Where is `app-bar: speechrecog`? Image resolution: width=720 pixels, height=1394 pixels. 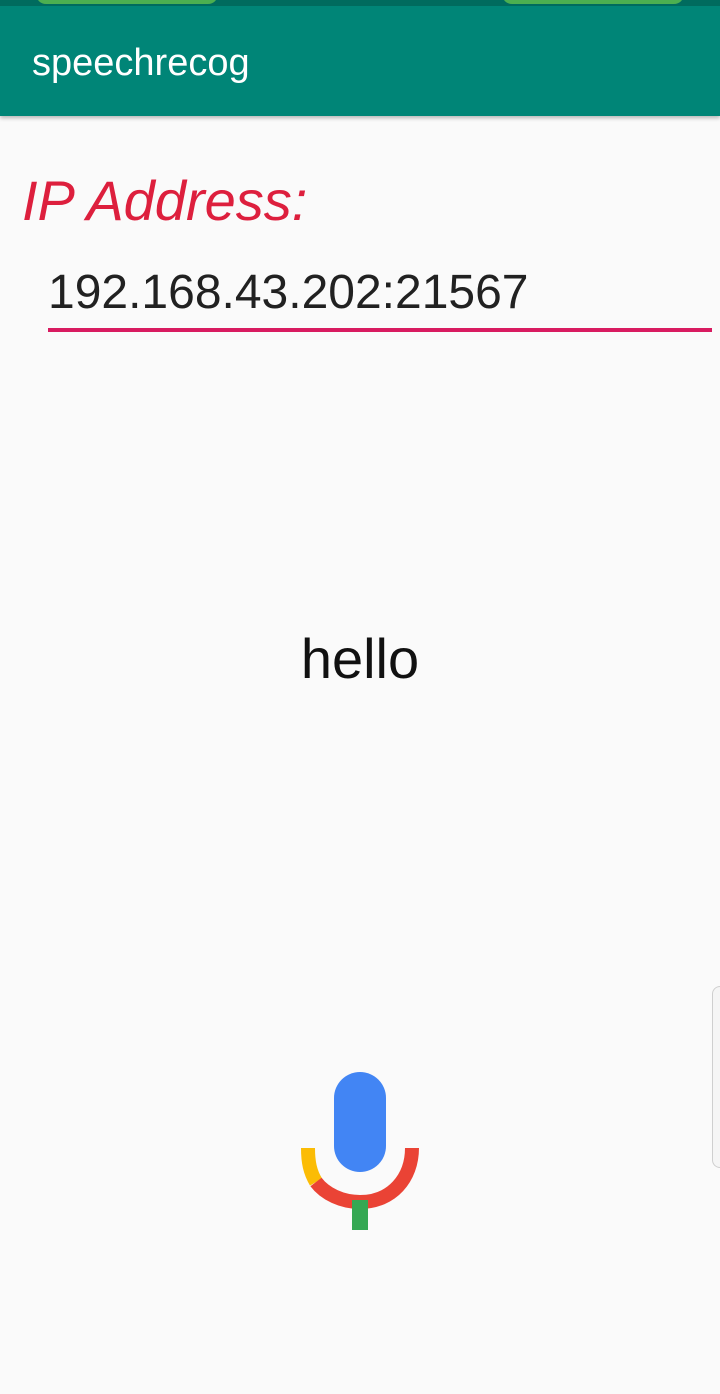 app-bar: speechrecog is located at coordinates (360, 58).